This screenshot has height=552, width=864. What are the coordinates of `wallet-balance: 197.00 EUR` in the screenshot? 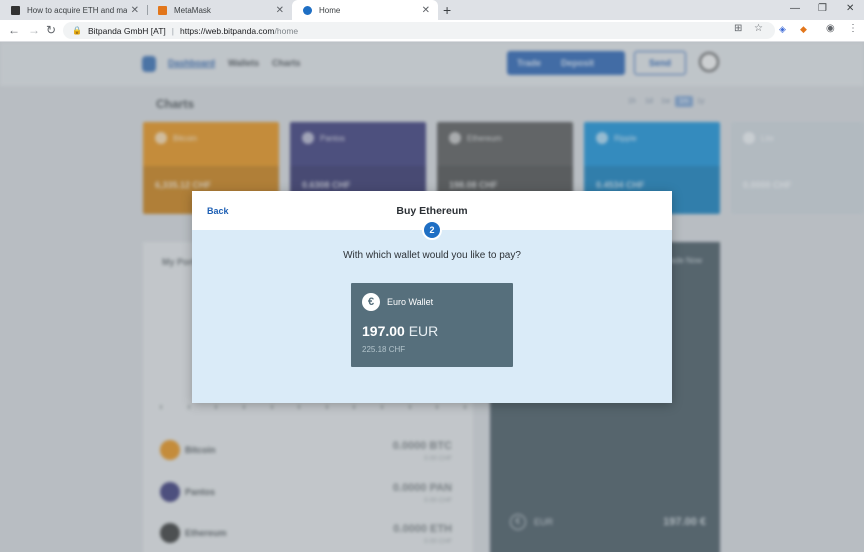 It's located at (400, 331).